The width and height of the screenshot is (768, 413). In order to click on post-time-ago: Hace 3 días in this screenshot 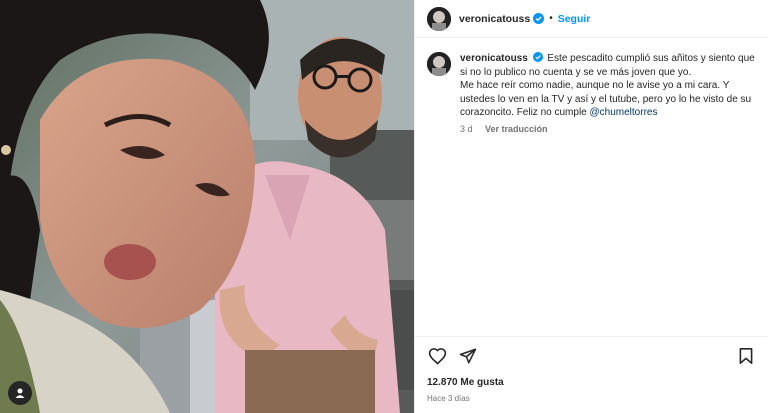, I will do `click(448, 398)`.